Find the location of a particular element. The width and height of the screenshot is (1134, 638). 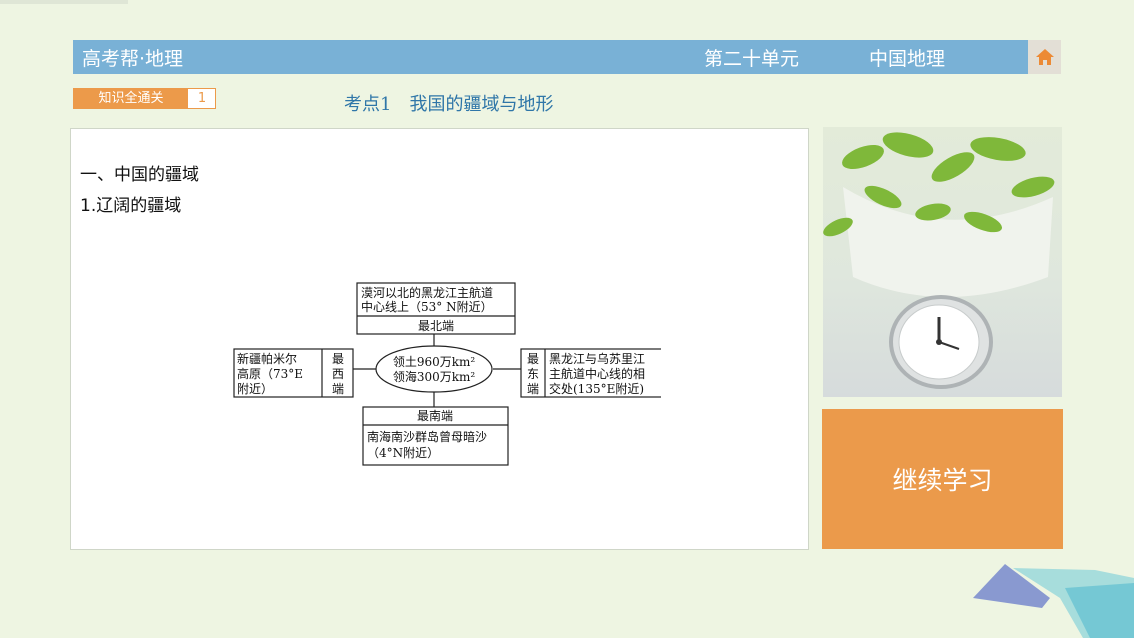

heading-vast-territory: 1.辽阔的疆域 is located at coordinates (131, 206).